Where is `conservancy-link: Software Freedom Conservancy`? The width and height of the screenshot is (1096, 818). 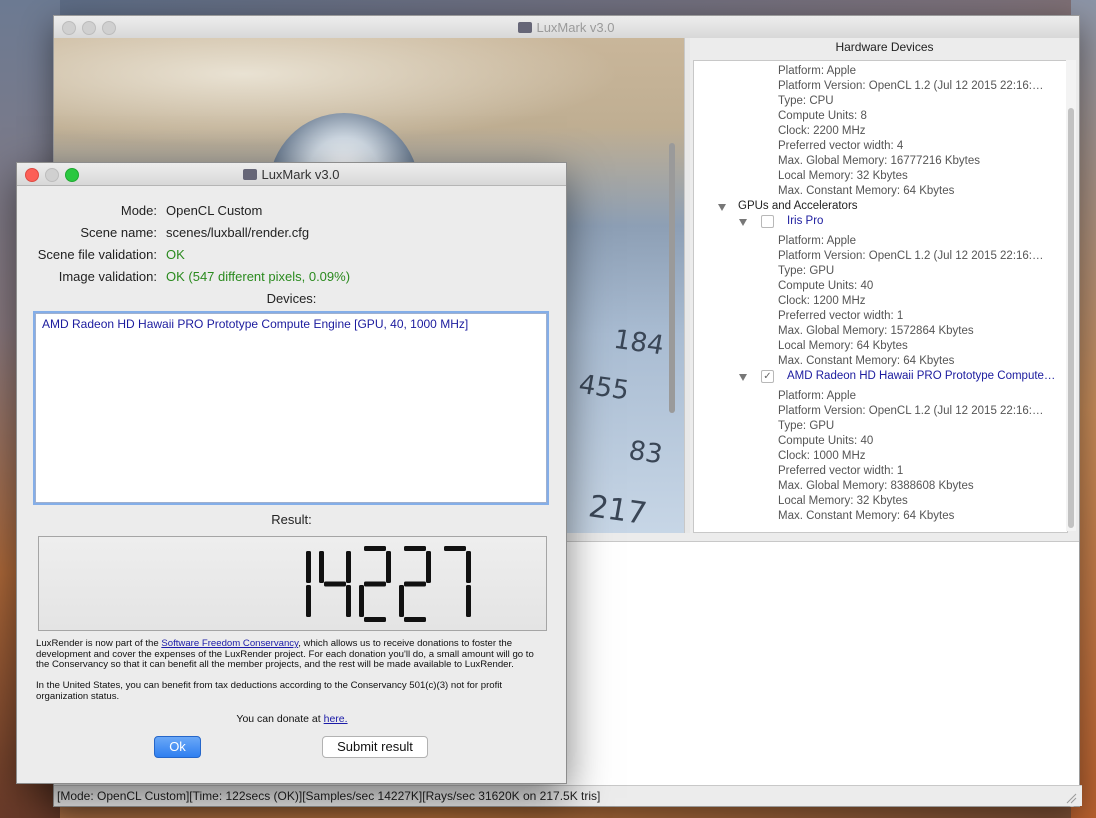 conservancy-link: Software Freedom Conservancy is located at coordinates (229, 643).